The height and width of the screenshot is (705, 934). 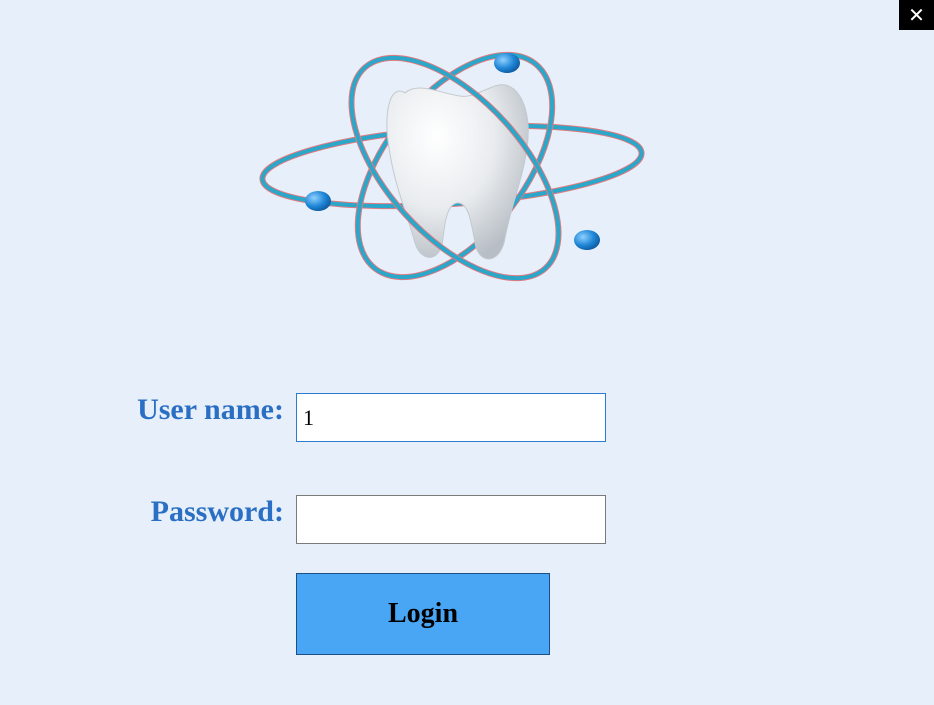 I want to click on username-label: User name:, so click(x=210, y=409).